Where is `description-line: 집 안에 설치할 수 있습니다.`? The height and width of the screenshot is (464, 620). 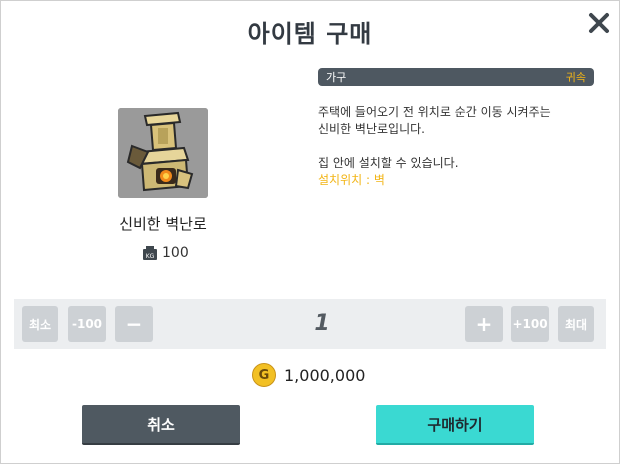
description-line: 집 안에 설치할 수 있습니다. is located at coordinates (388, 163).